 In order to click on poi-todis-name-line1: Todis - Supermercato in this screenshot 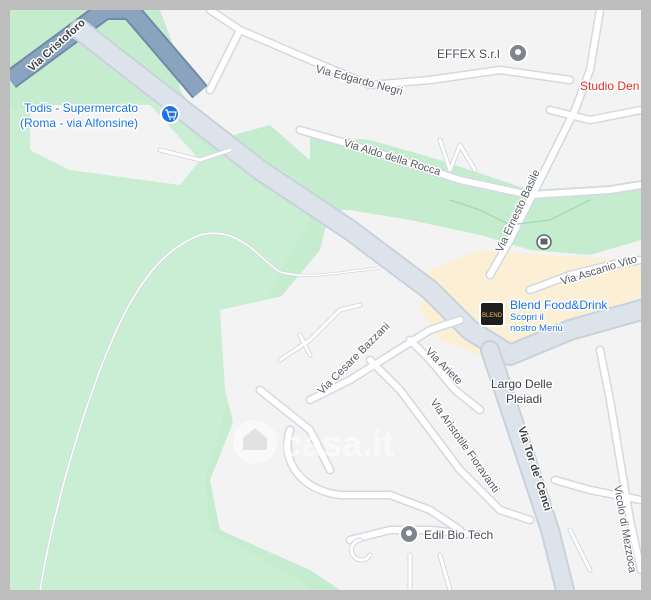, I will do `click(81, 108)`.